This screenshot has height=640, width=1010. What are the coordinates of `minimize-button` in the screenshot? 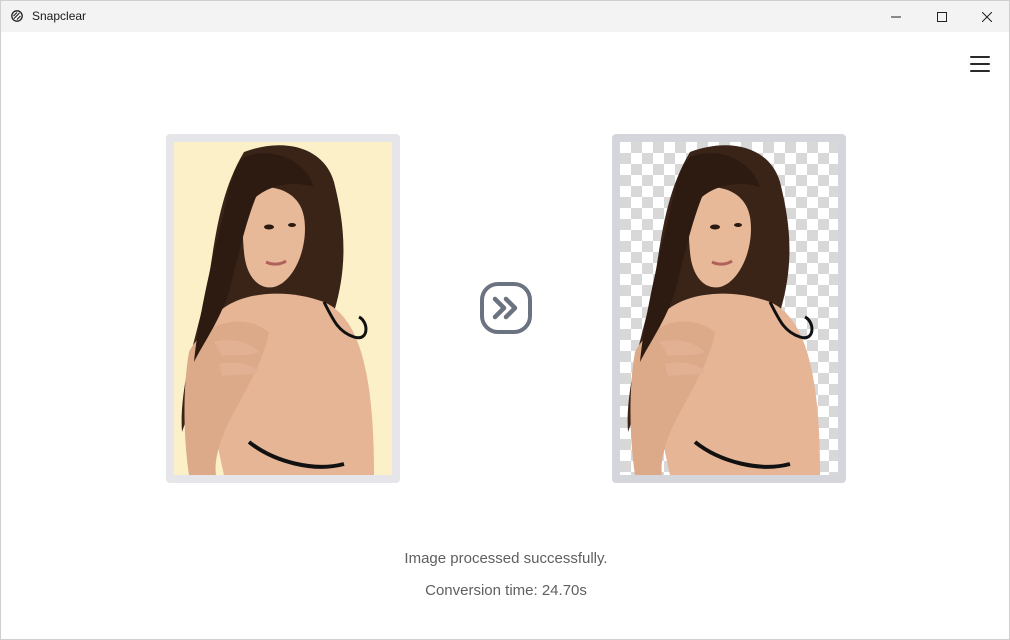 It's located at (896, 16).